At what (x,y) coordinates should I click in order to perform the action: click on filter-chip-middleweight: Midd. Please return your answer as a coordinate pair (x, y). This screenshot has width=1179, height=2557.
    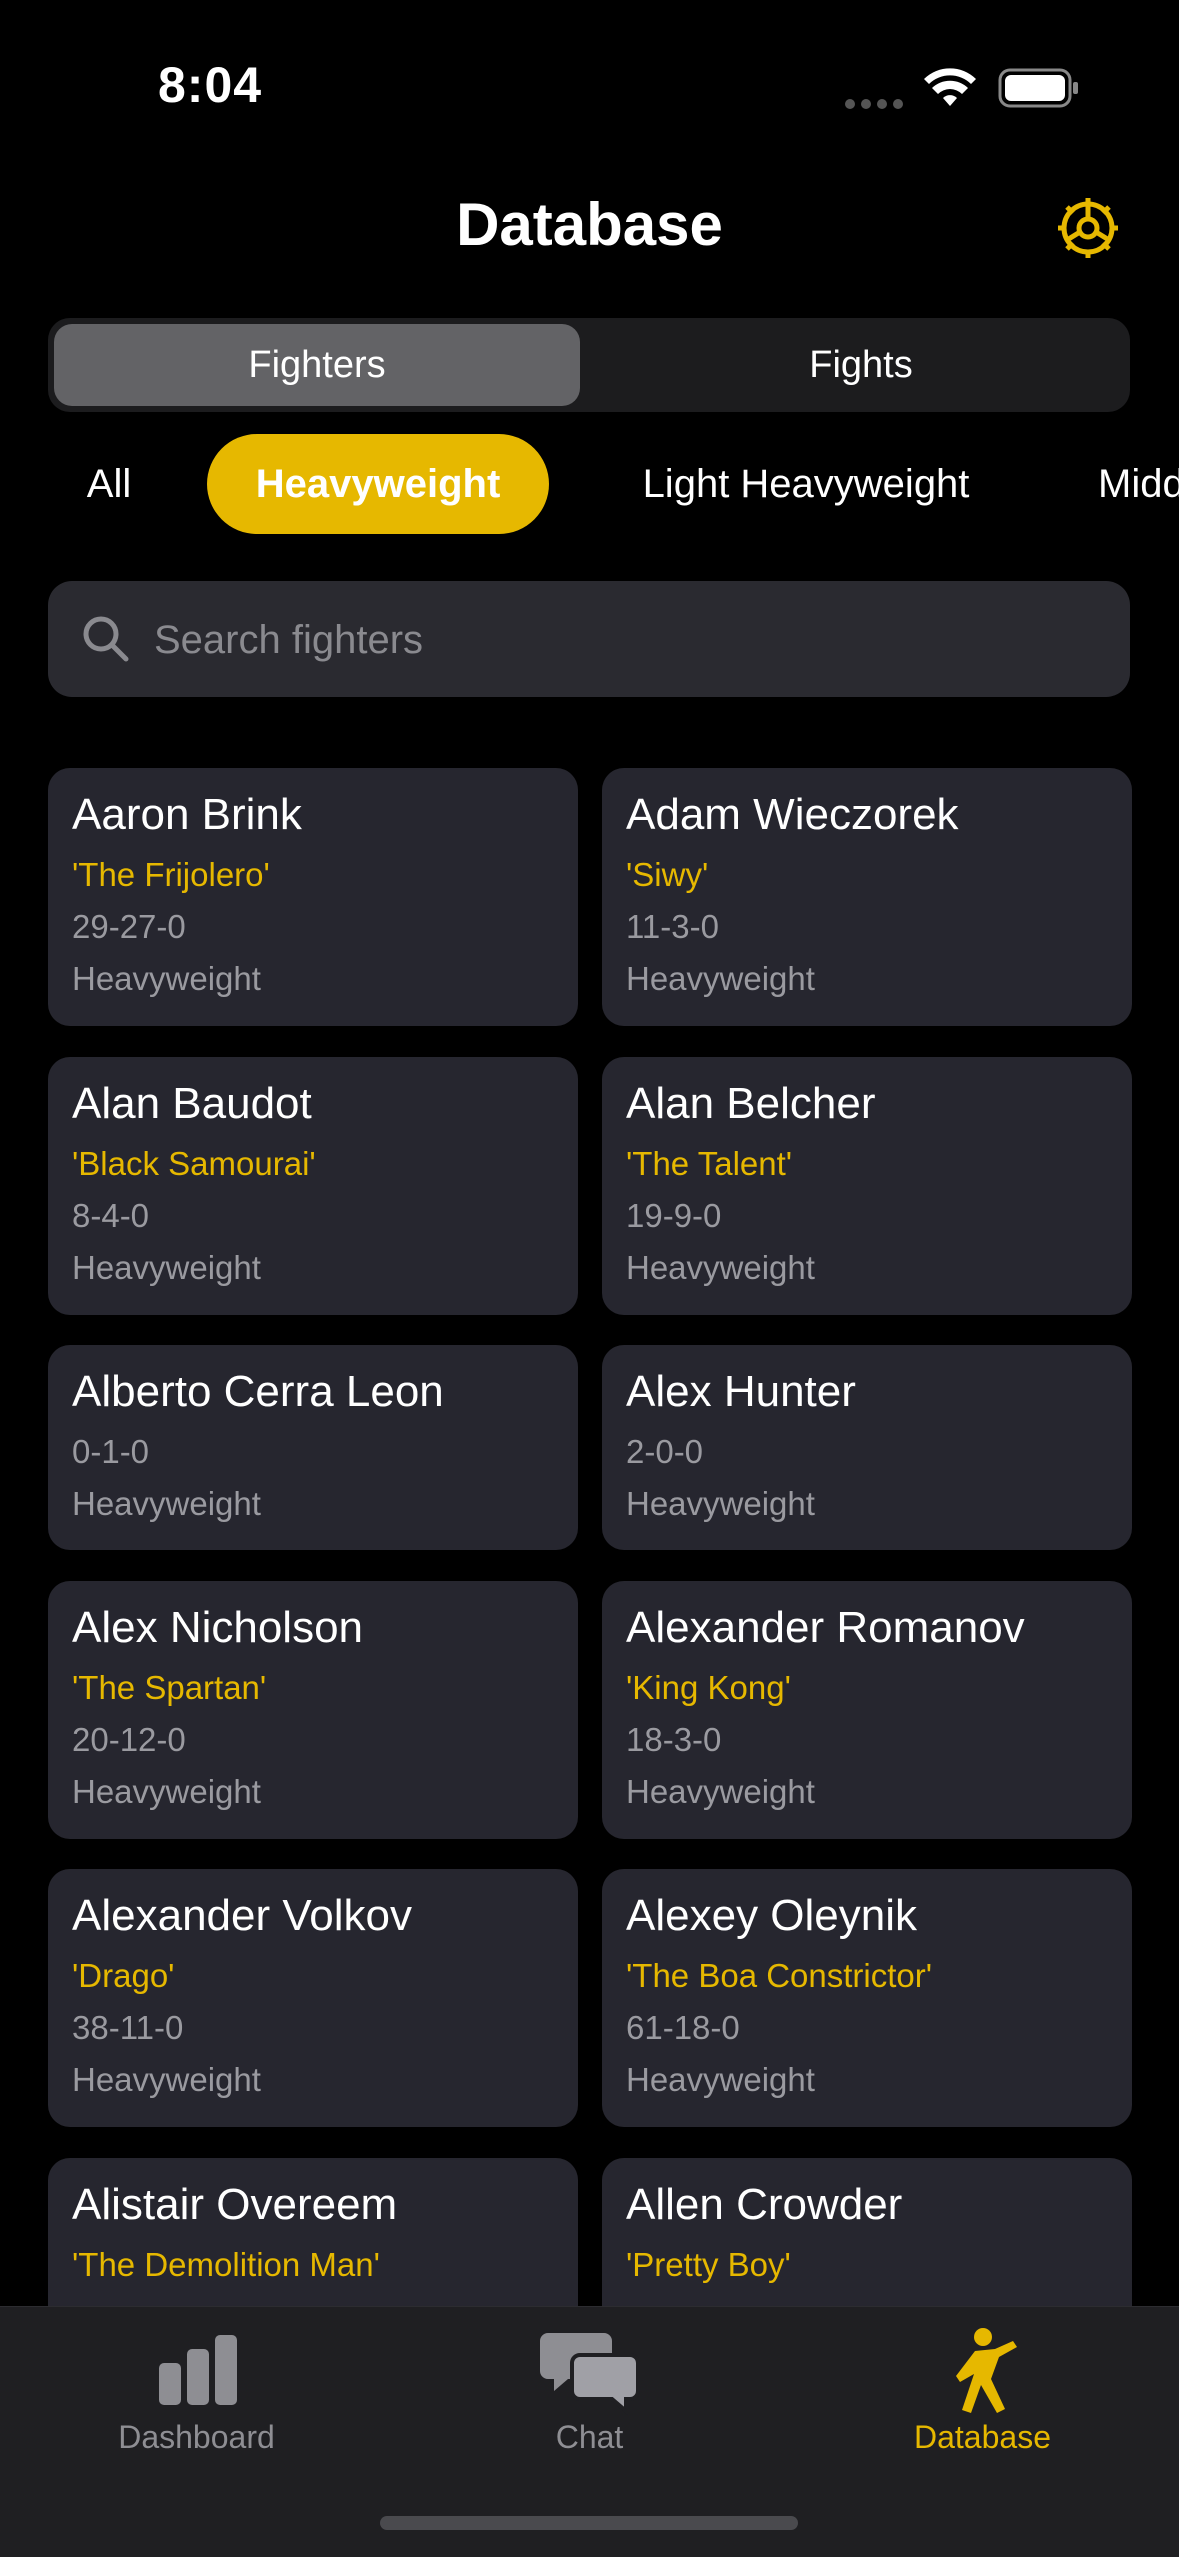
    Looking at the image, I should click on (1138, 484).